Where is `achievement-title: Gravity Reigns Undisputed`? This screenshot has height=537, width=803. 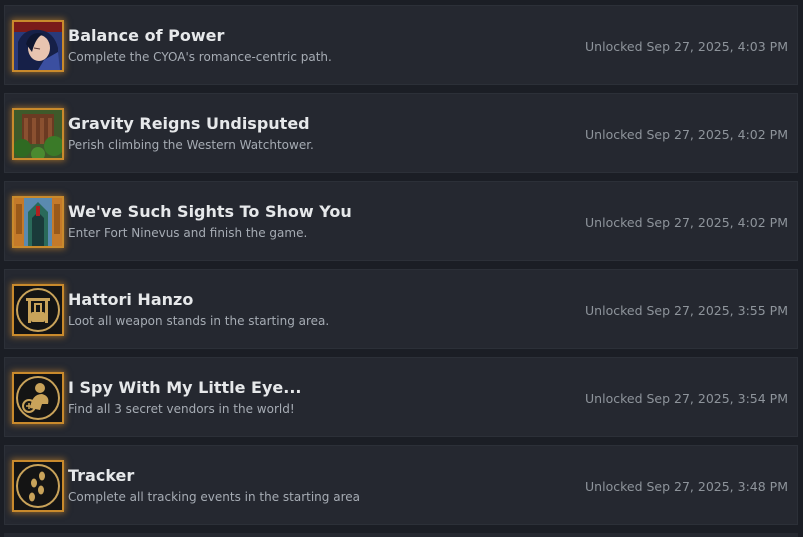
achievement-title: Gravity Reigns Undisputed is located at coordinates (189, 123).